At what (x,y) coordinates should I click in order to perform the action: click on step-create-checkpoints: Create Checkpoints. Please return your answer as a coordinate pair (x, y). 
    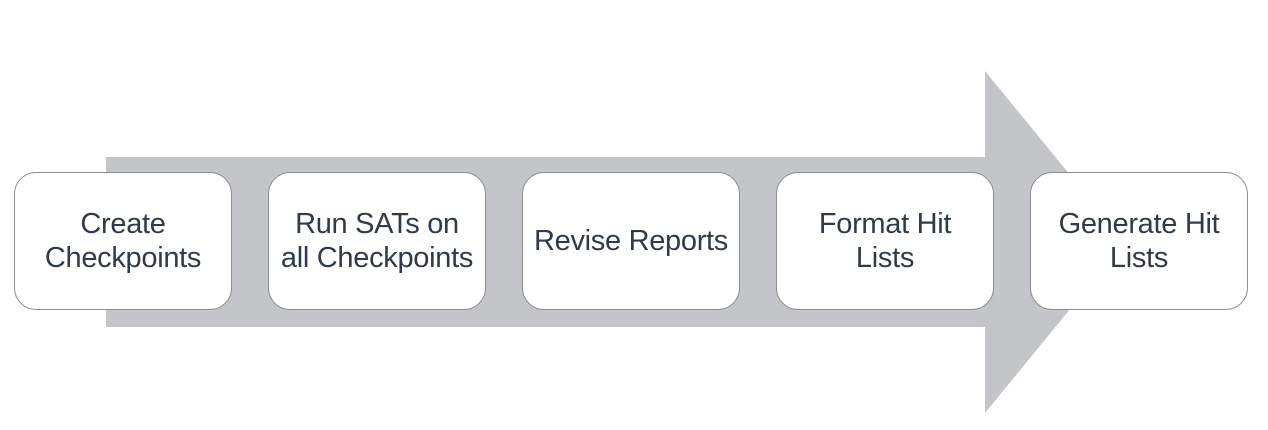
    Looking at the image, I should click on (123, 241).